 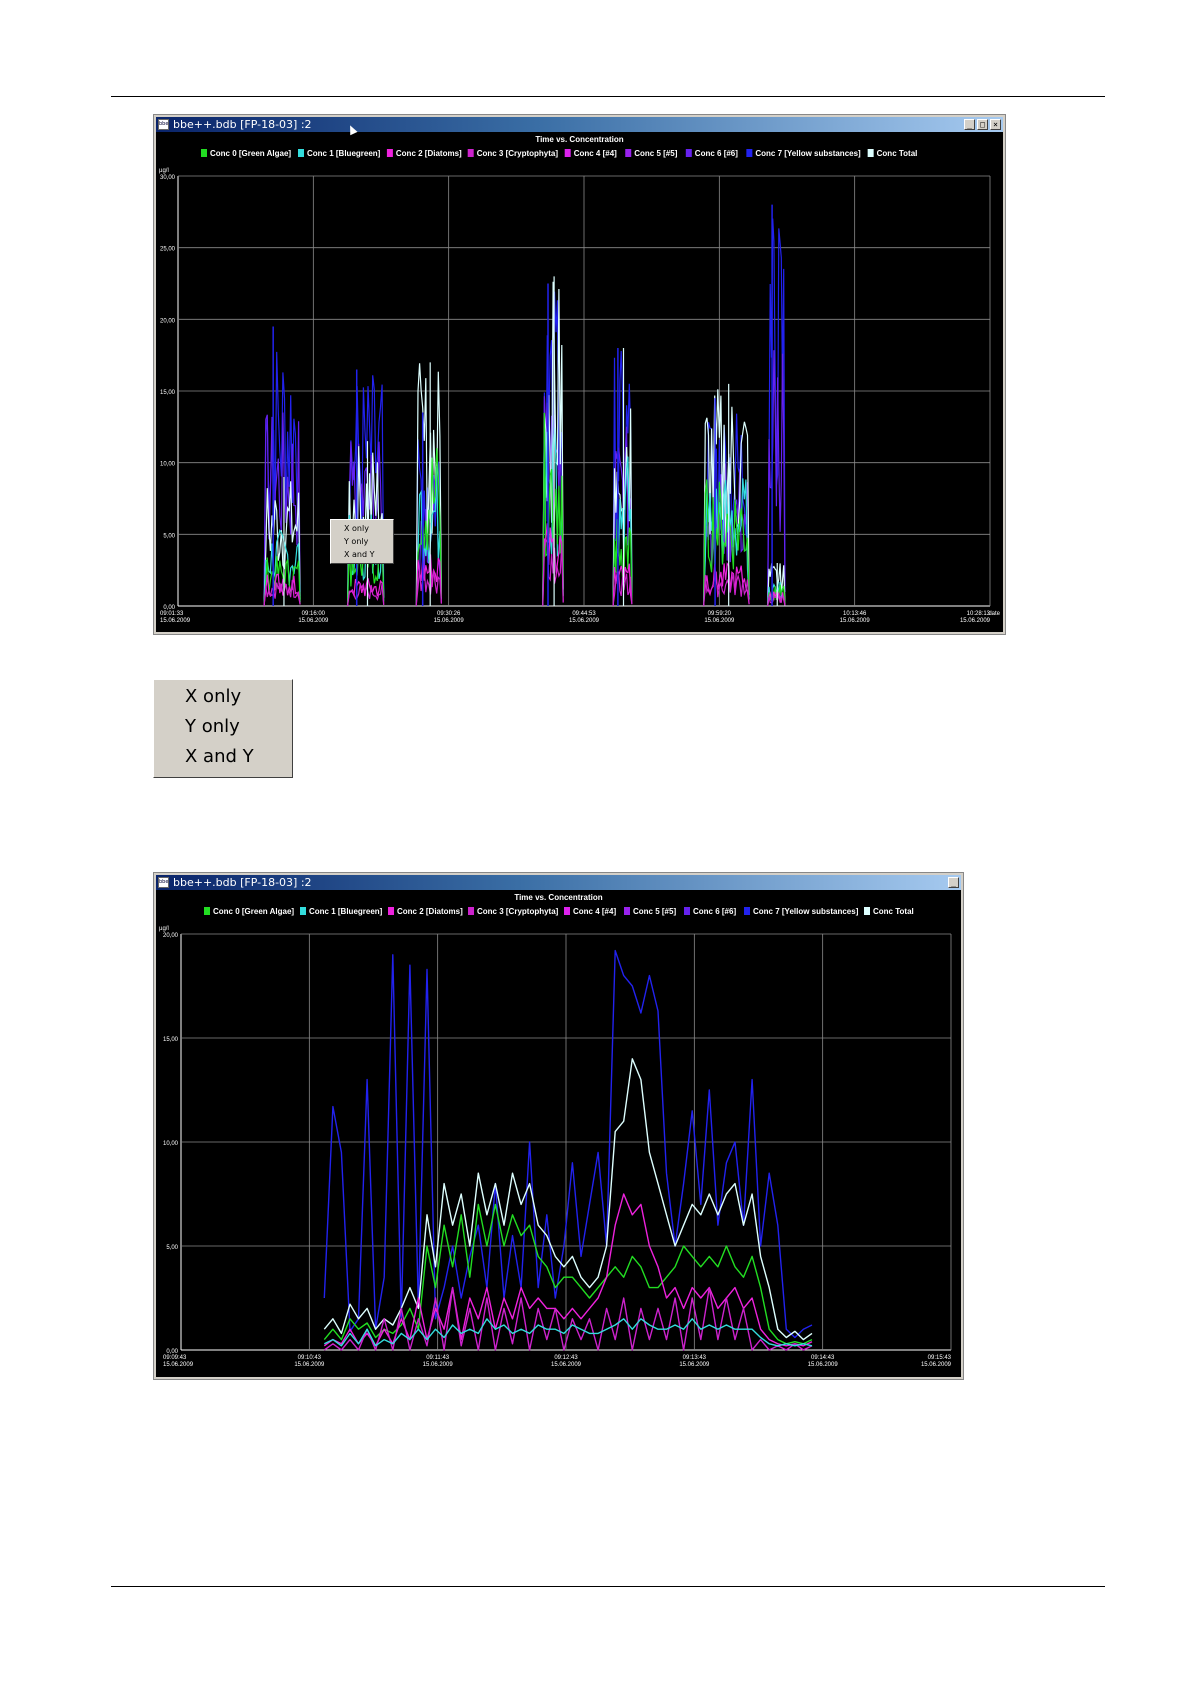 I want to click on y-tick-label: 30,00, so click(x=168, y=178).